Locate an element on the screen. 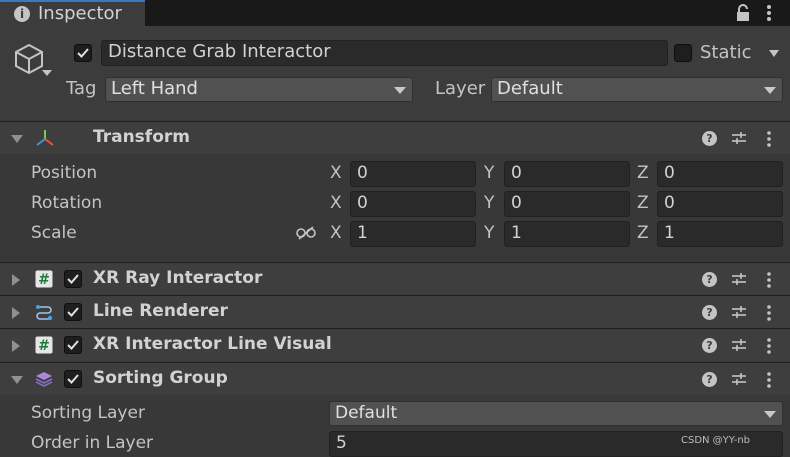 The width and height of the screenshot is (790, 457). sorting-layer-value: Default is located at coordinates (366, 413).